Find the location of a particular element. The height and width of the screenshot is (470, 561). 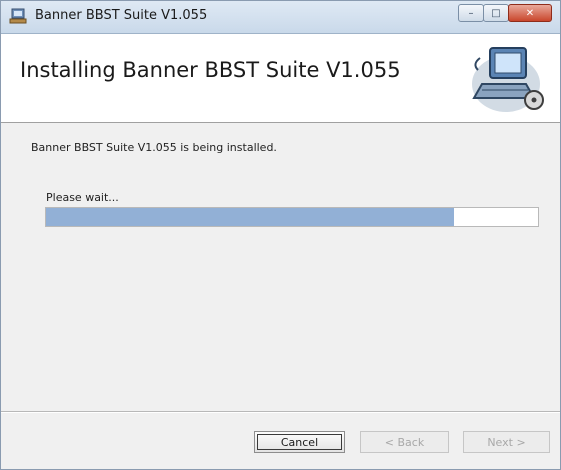

page-title: Installing Banner BBST Suite V1.055 is located at coordinates (210, 70).